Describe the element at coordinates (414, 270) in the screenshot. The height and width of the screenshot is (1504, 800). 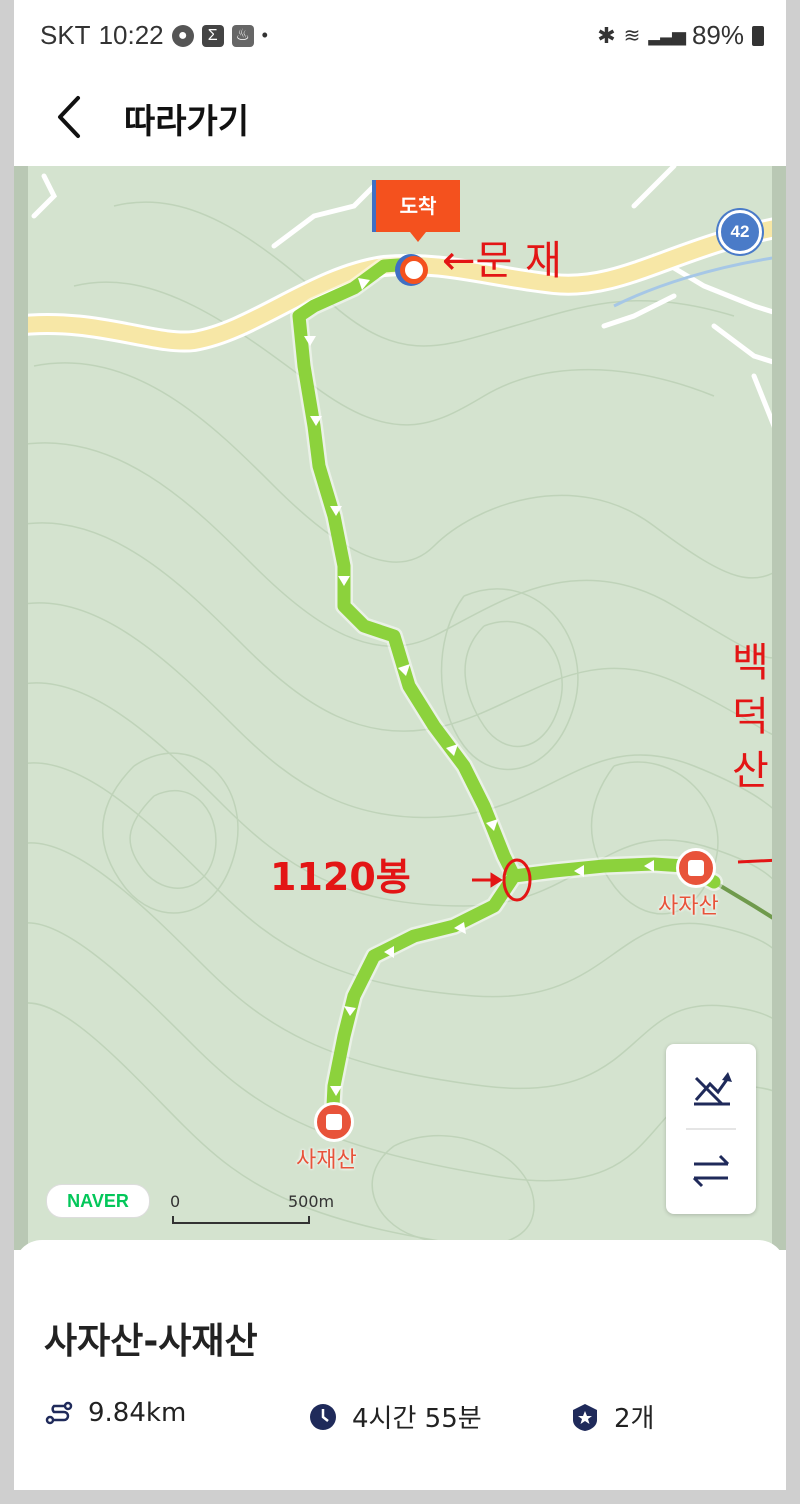
I see `destination-marker` at that location.